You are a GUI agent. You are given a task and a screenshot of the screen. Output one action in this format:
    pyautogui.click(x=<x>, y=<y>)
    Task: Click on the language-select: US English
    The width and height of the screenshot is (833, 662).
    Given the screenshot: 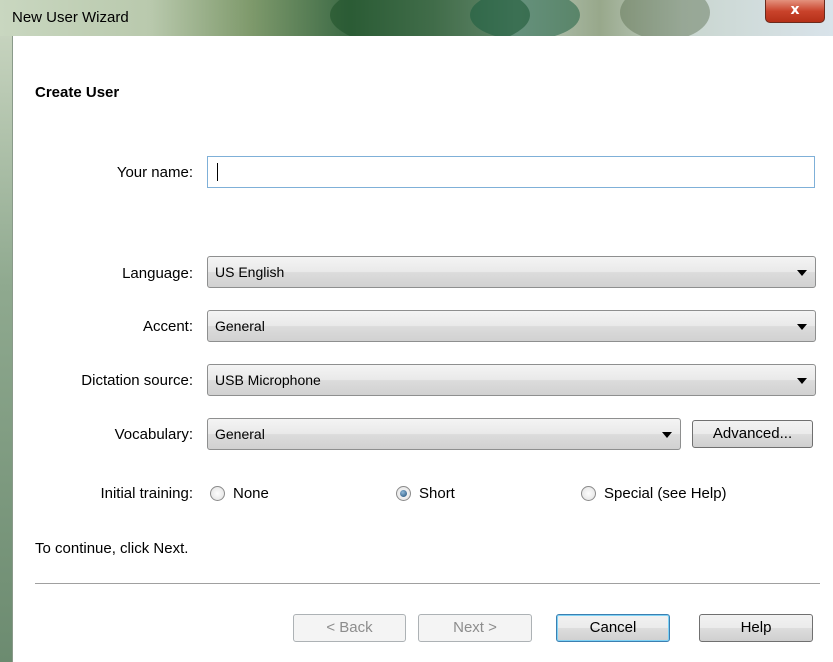 What is the action you would take?
    pyautogui.click(x=511, y=272)
    